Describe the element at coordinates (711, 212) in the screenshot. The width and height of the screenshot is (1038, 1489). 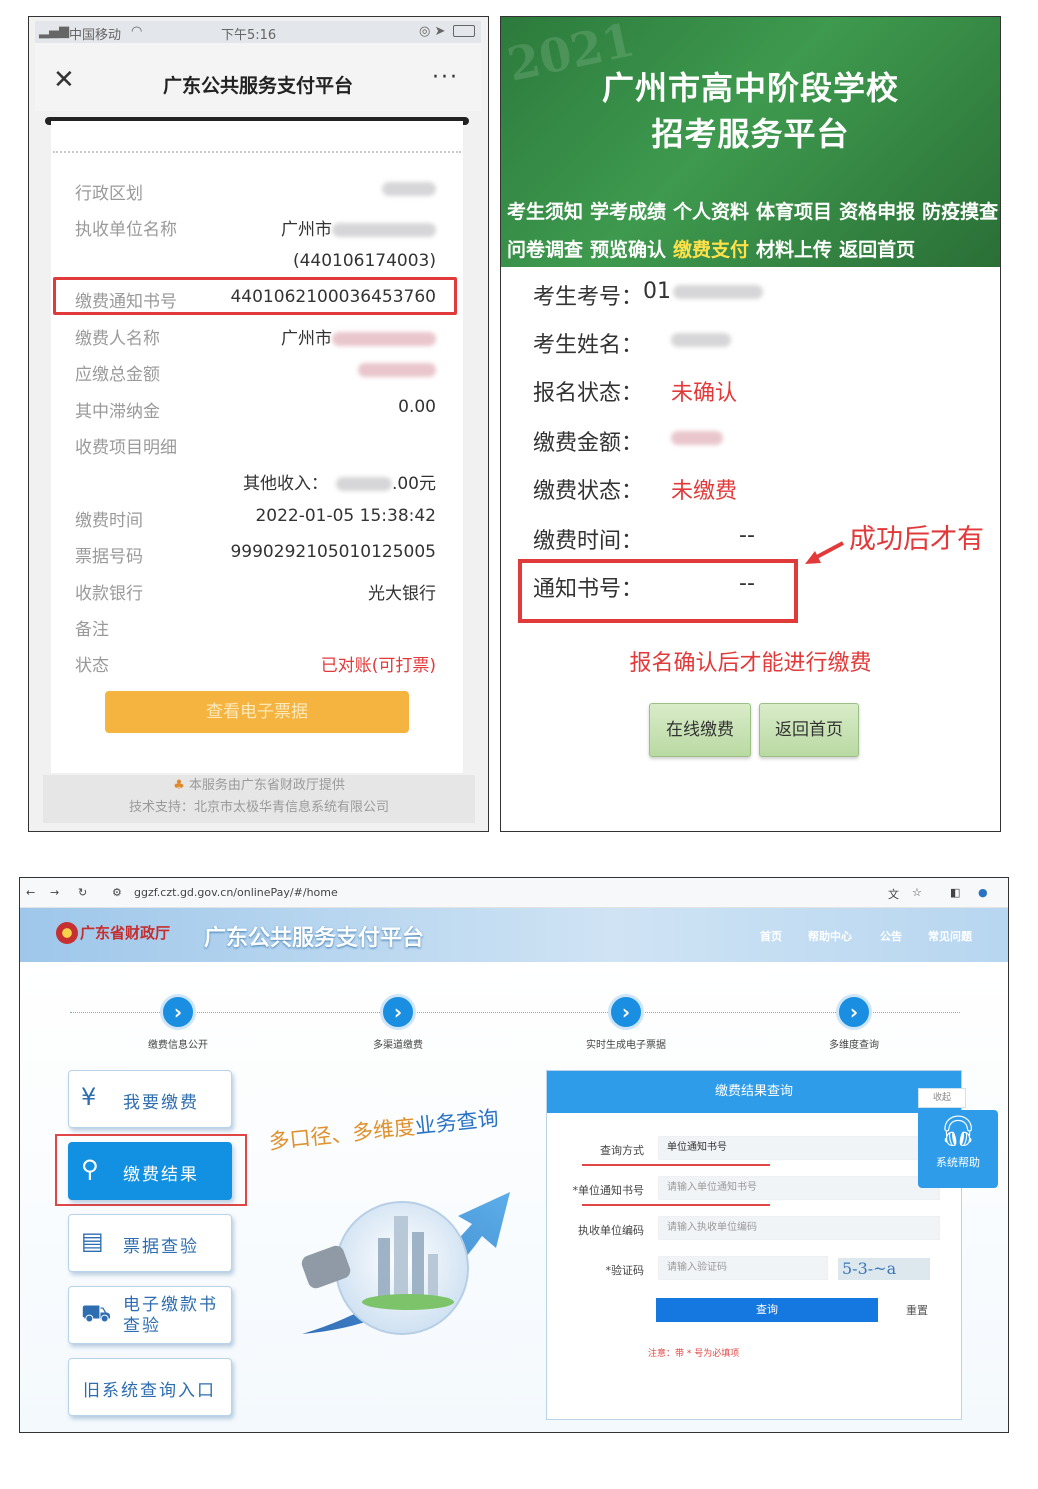
I see `menu-item: 个人资料` at that location.